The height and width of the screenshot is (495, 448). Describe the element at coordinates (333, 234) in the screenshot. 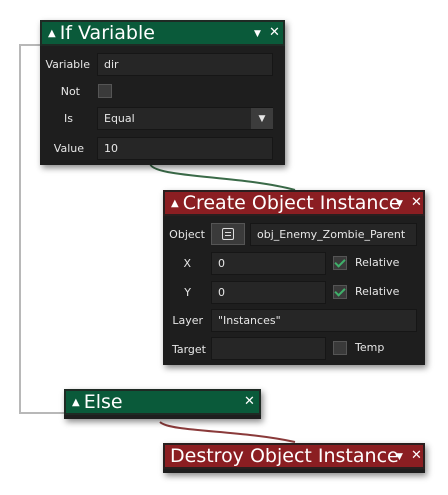

I see `object-input: obj_Enemy_Zombie_Parent` at that location.